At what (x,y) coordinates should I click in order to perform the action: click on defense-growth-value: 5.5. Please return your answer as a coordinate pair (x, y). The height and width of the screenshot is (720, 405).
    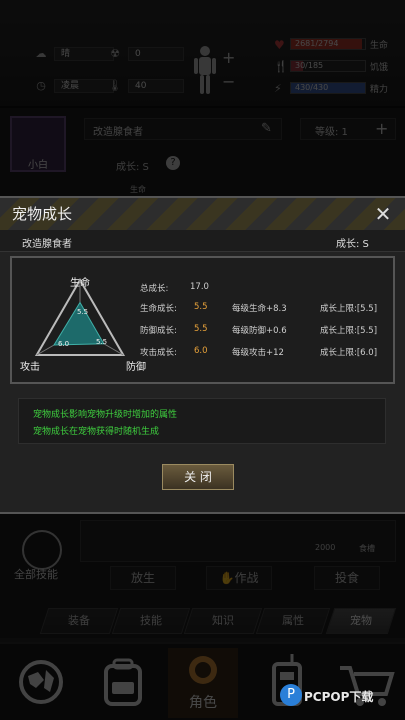
    Looking at the image, I should click on (201, 329).